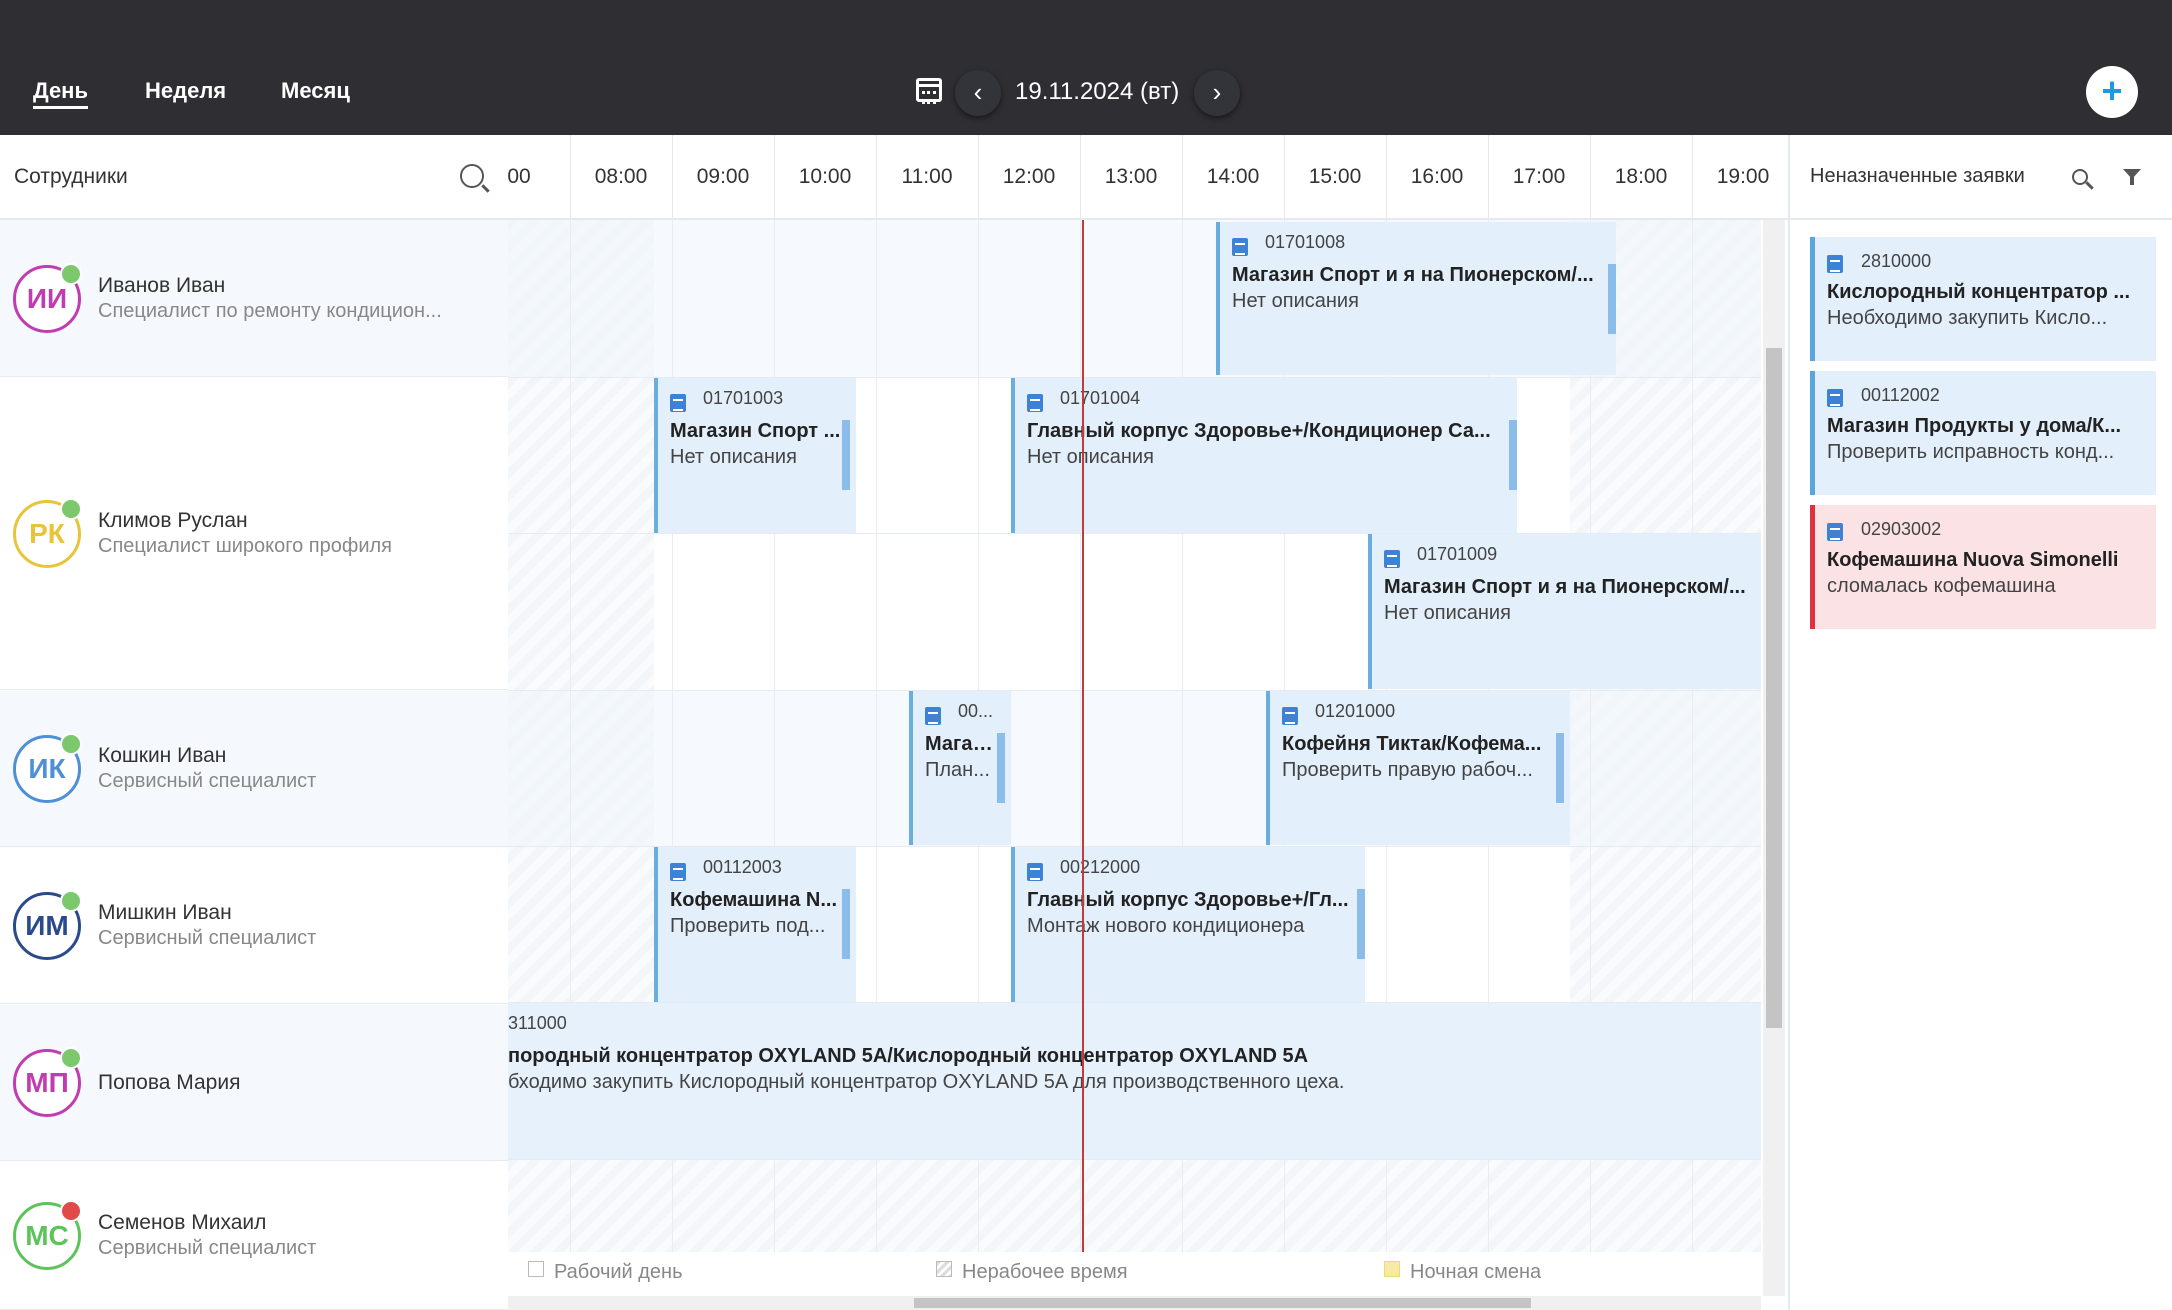 The image size is (2172, 1310). What do you see at coordinates (254, 769) in the screenshot?
I see `employee-row: ИК Кошкин Иван Сервисный специалист` at bounding box center [254, 769].